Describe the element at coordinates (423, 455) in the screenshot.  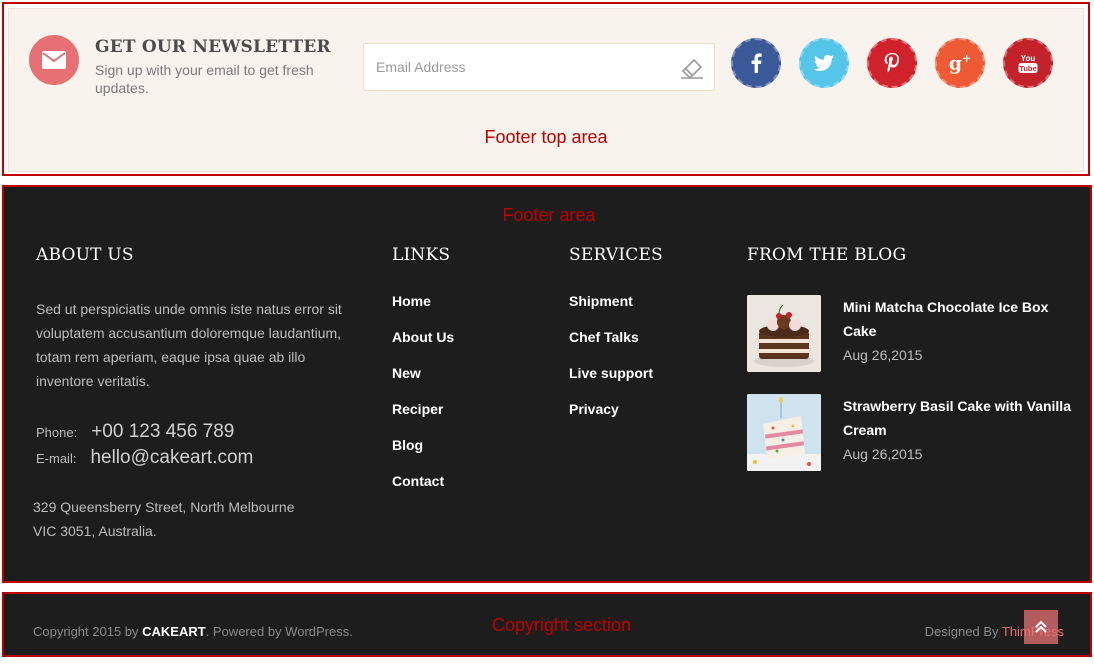
I see `link-blog: Blog` at that location.